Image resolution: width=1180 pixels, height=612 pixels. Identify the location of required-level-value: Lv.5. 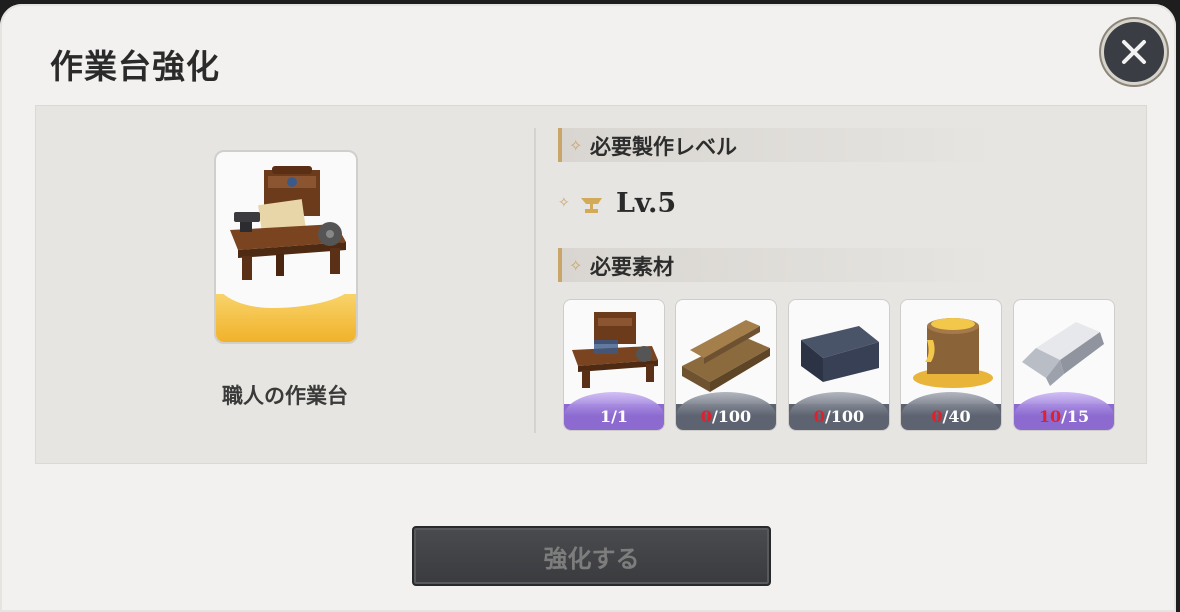
(646, 203).